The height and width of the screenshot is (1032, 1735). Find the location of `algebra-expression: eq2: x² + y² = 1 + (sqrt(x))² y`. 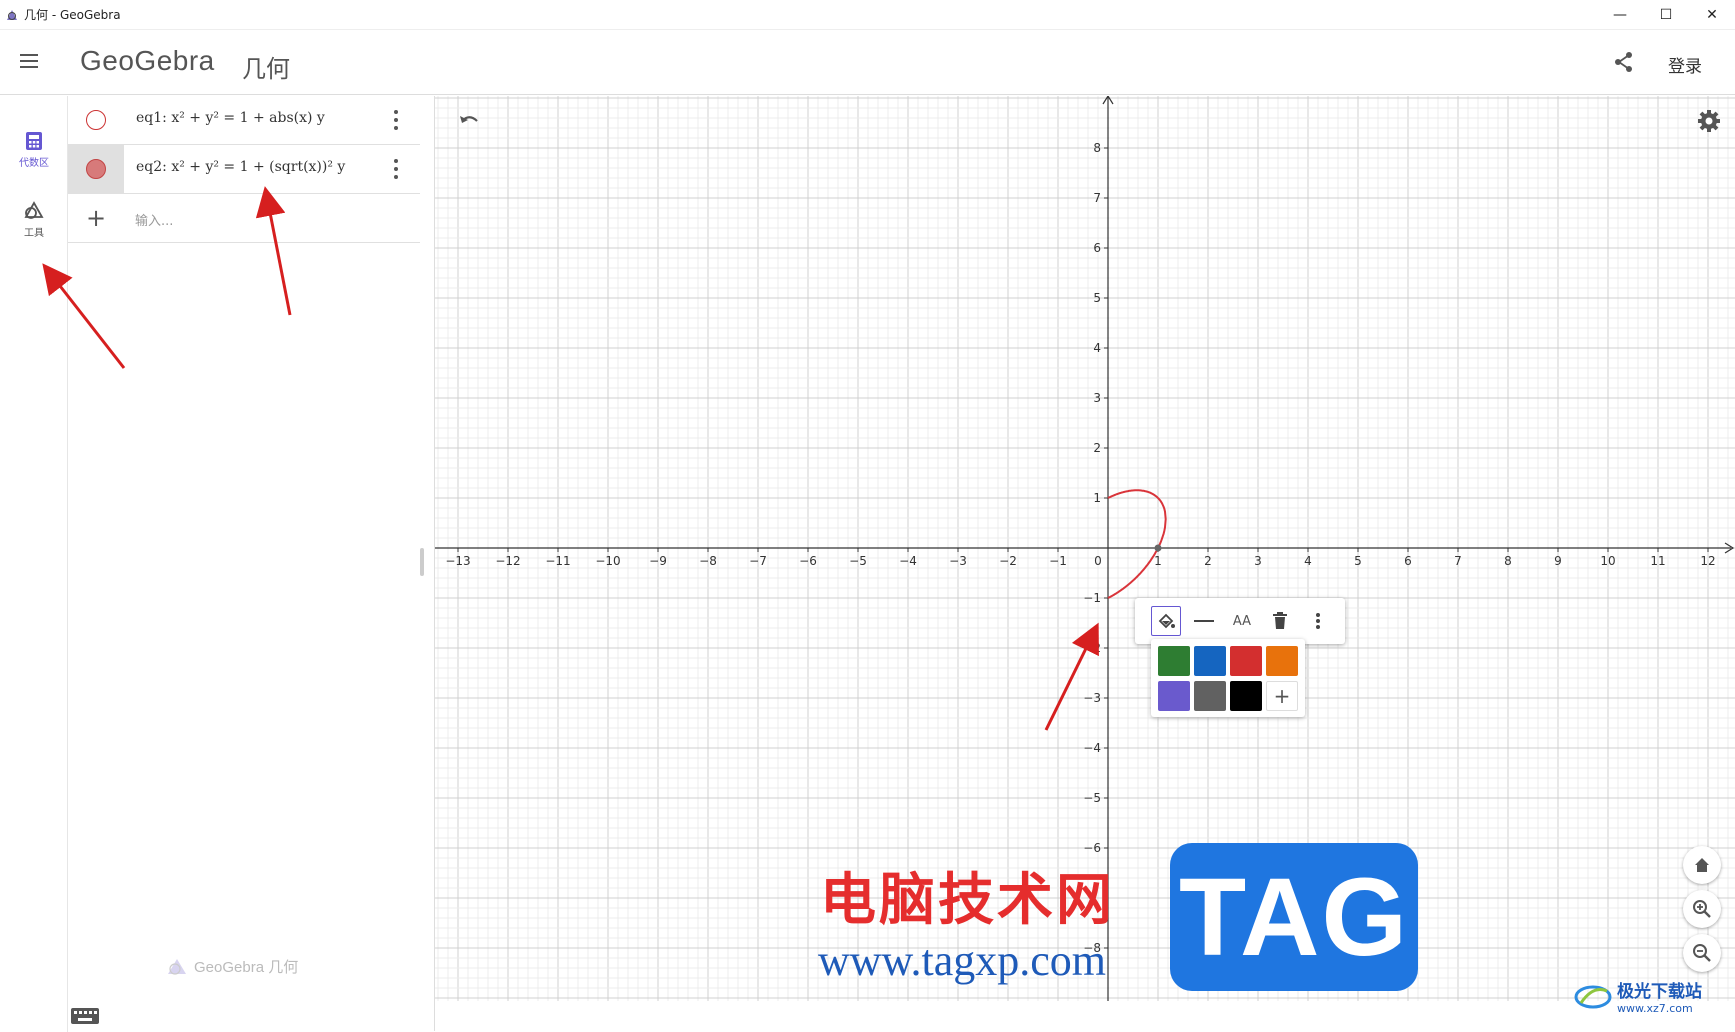

algebra-expression: eq2: x² + y² = 1 + (sqrt(x))² y is located at coordinates (240, 167).